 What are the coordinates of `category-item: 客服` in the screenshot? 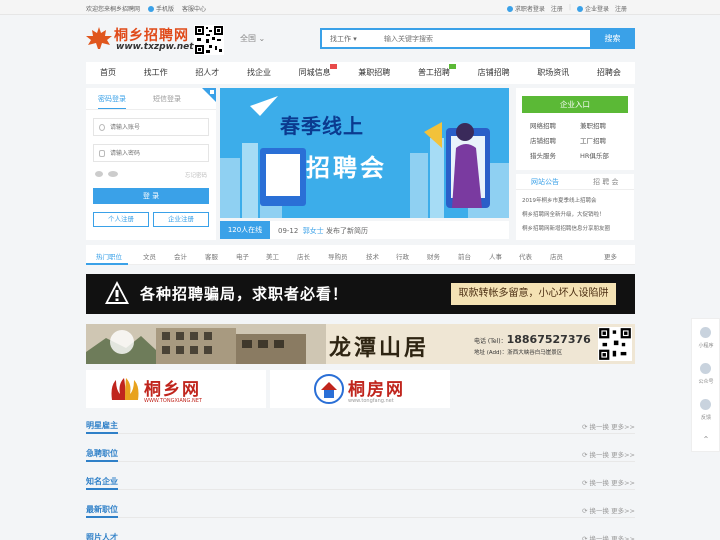 It's located at (211, 256).